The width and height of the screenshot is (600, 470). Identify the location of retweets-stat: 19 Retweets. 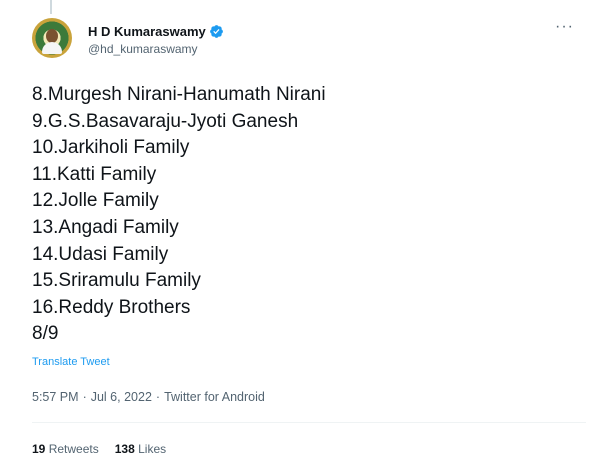
(65, 449).